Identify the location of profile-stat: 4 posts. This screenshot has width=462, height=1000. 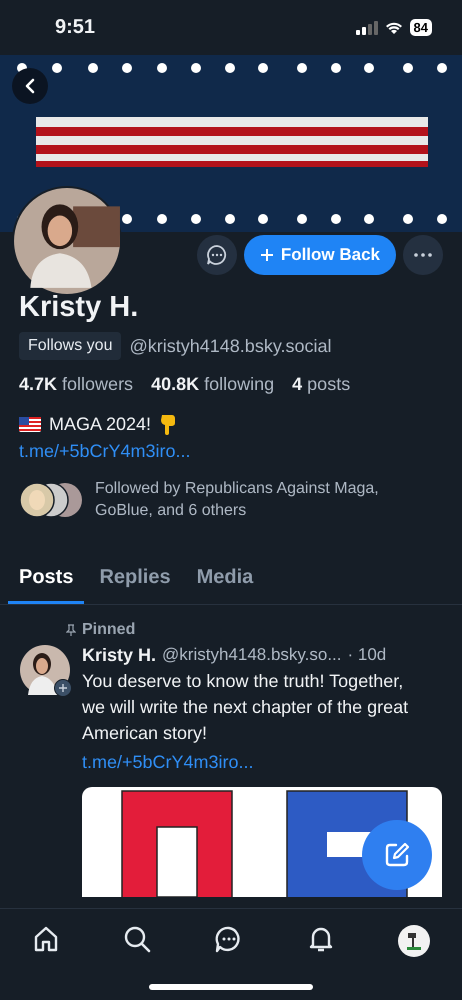
(321, 384).